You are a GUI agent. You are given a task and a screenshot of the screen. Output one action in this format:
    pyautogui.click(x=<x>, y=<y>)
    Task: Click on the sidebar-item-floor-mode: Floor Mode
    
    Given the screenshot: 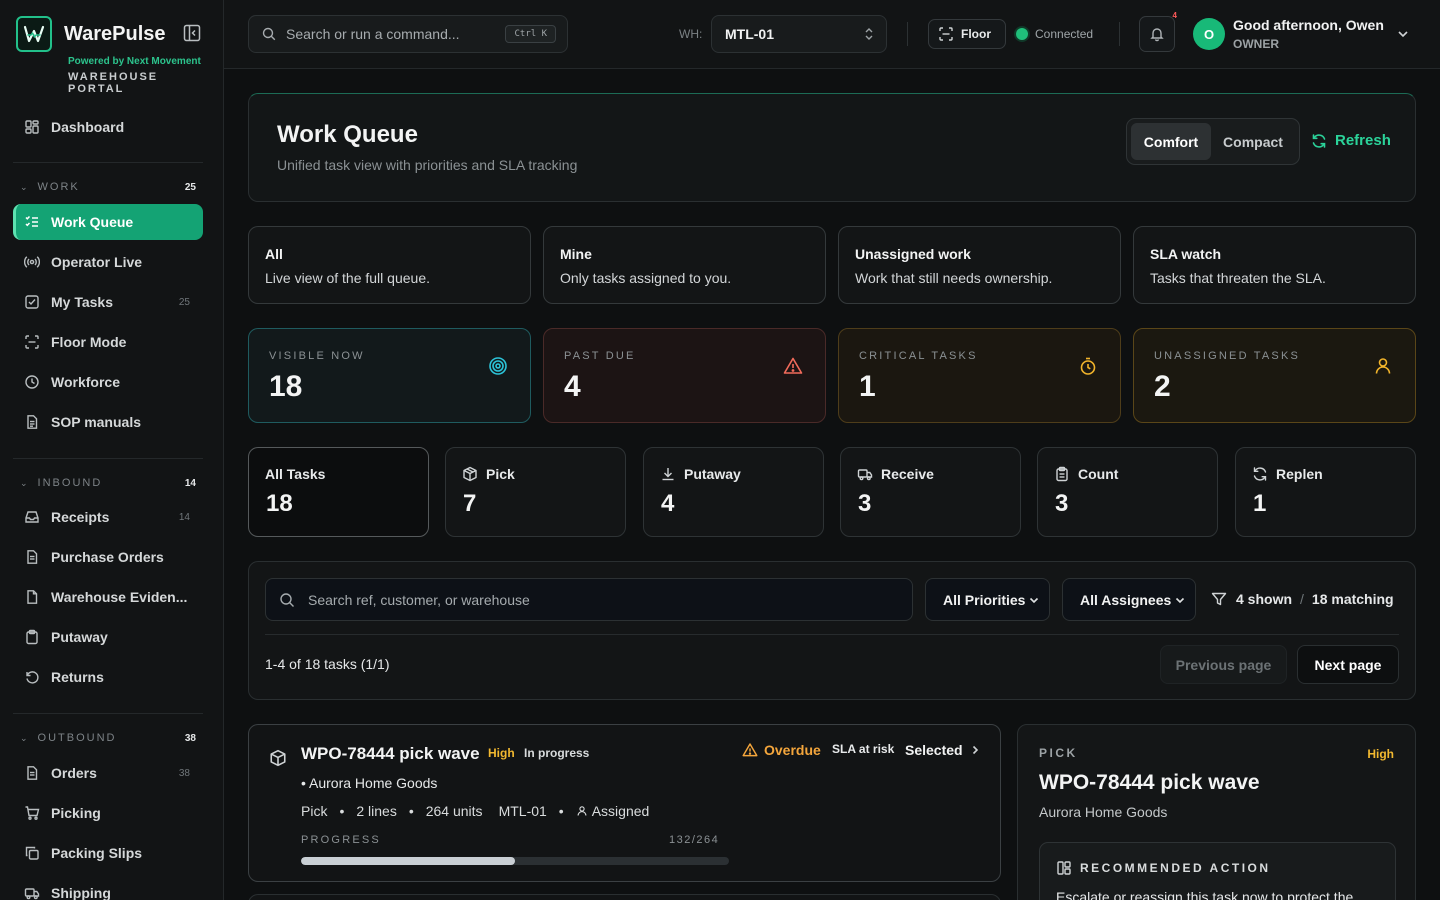 What is the action you would take?
    pyautogui.click(x=108, y=342)
    